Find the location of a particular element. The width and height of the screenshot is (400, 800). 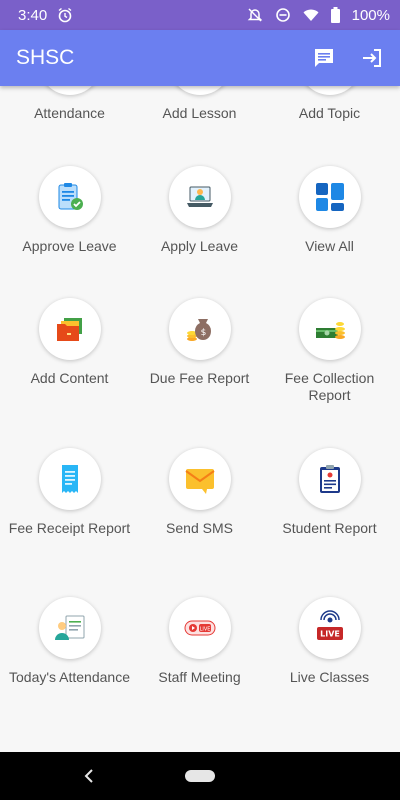

laptop-user-icon is located at coordinates (199, 196).